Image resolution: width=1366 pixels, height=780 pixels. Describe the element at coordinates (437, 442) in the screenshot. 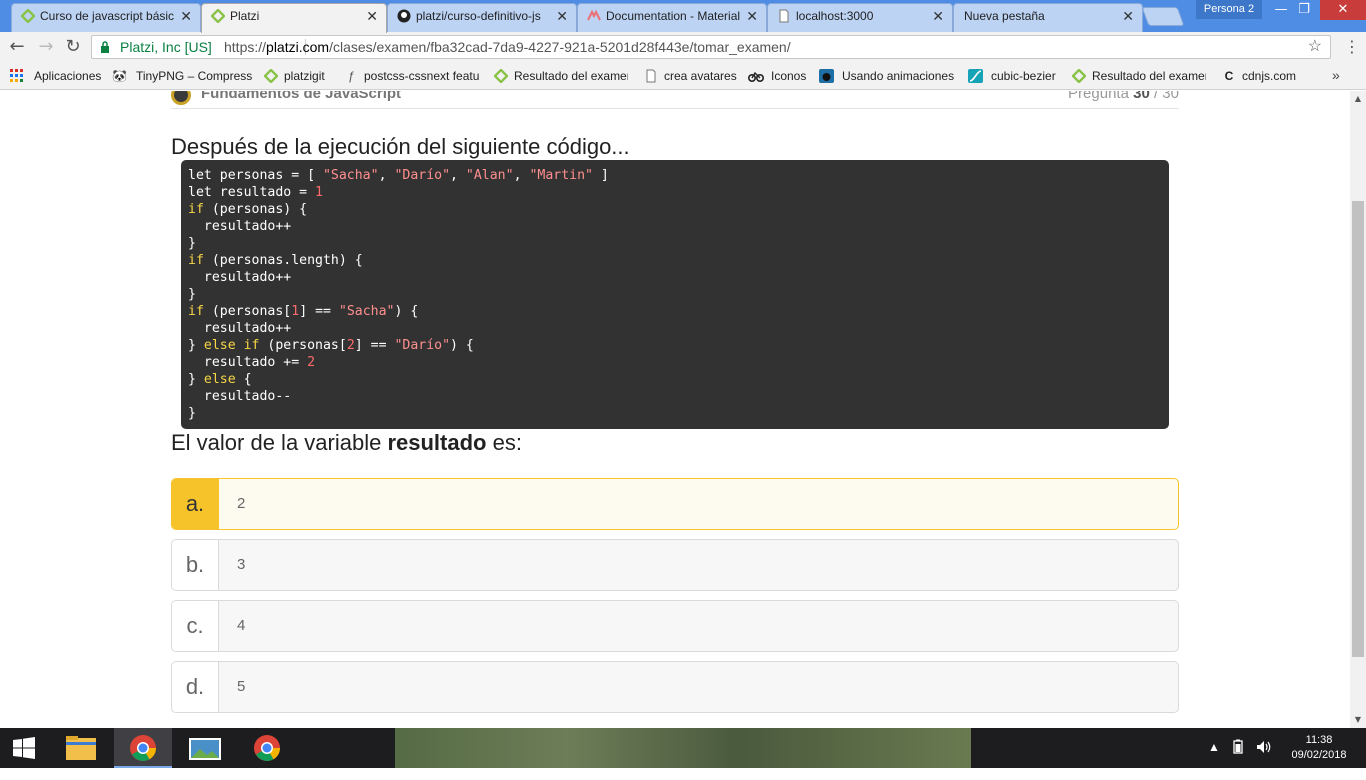

I see `question-variable: resultado` at that location.